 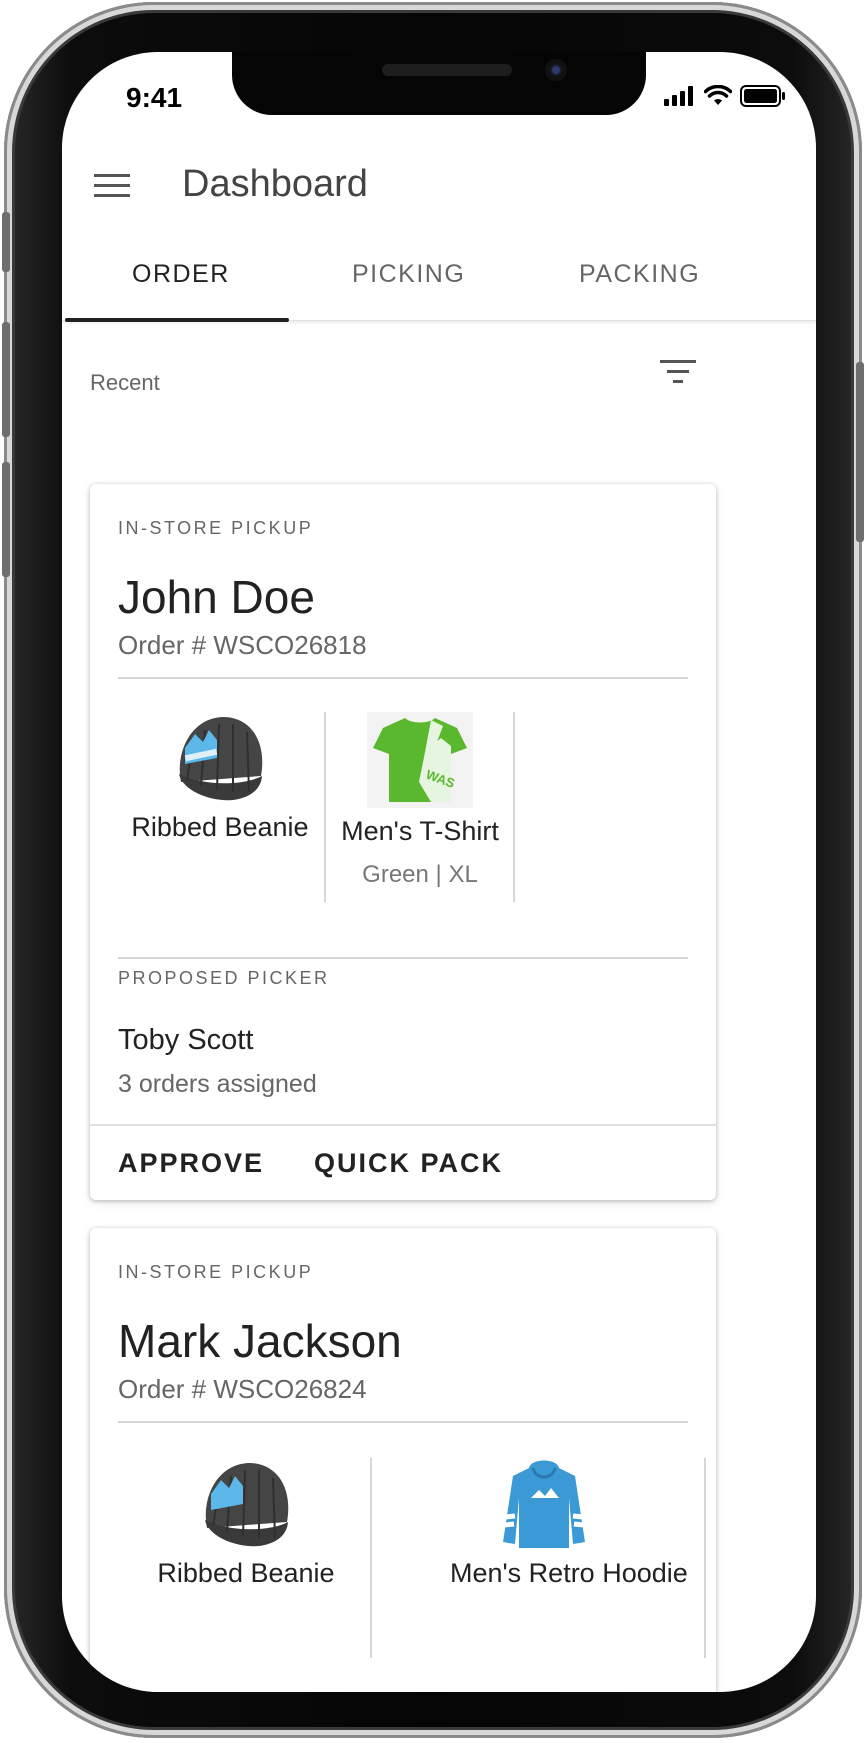 What do you see at coordinates (181, 274) in the screenshot?
I see `tab-order: ORDER` at bounding box center [181, 274].